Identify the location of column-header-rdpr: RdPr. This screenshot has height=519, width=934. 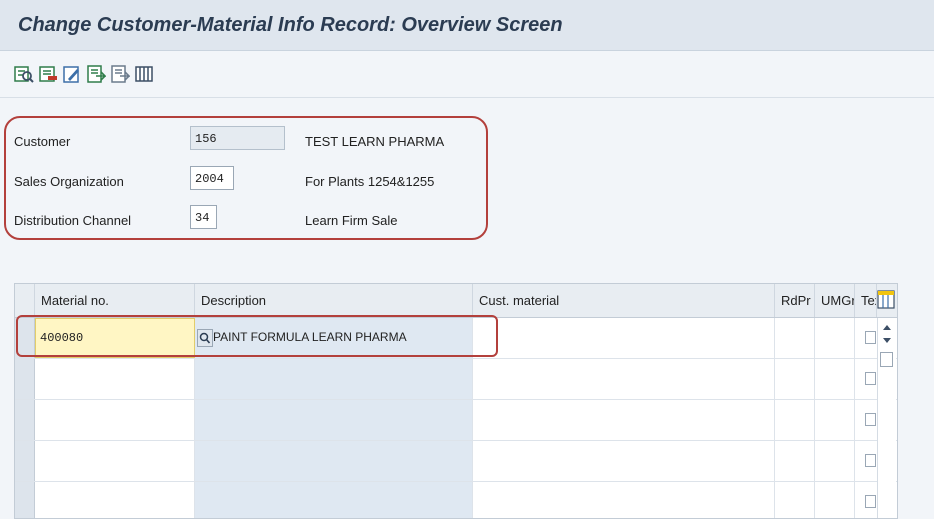
(795, 300).